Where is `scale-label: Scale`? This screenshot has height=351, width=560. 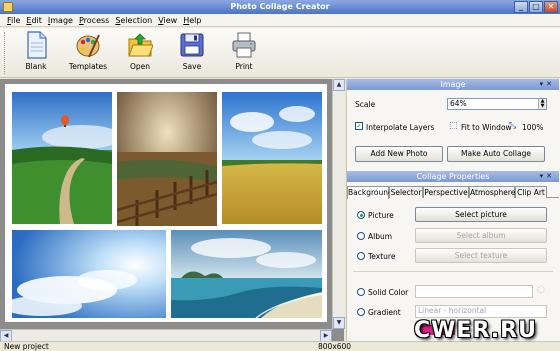 scale-label: Scale is located at coordinates (365, 104).